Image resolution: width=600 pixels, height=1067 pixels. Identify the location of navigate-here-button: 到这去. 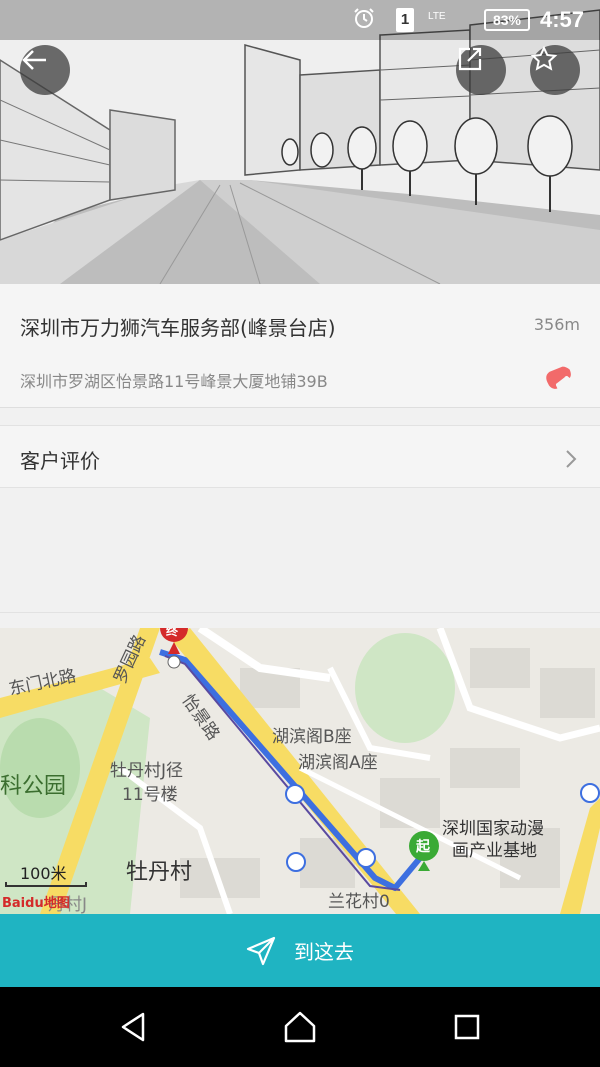
(300, 950).